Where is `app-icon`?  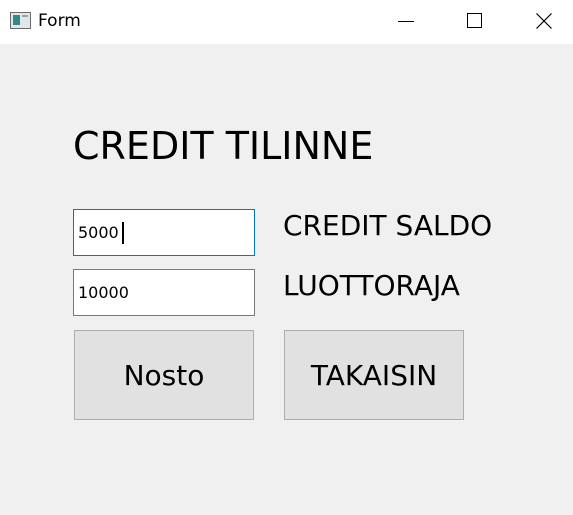 app-icon is located at coordinates (20, 20).